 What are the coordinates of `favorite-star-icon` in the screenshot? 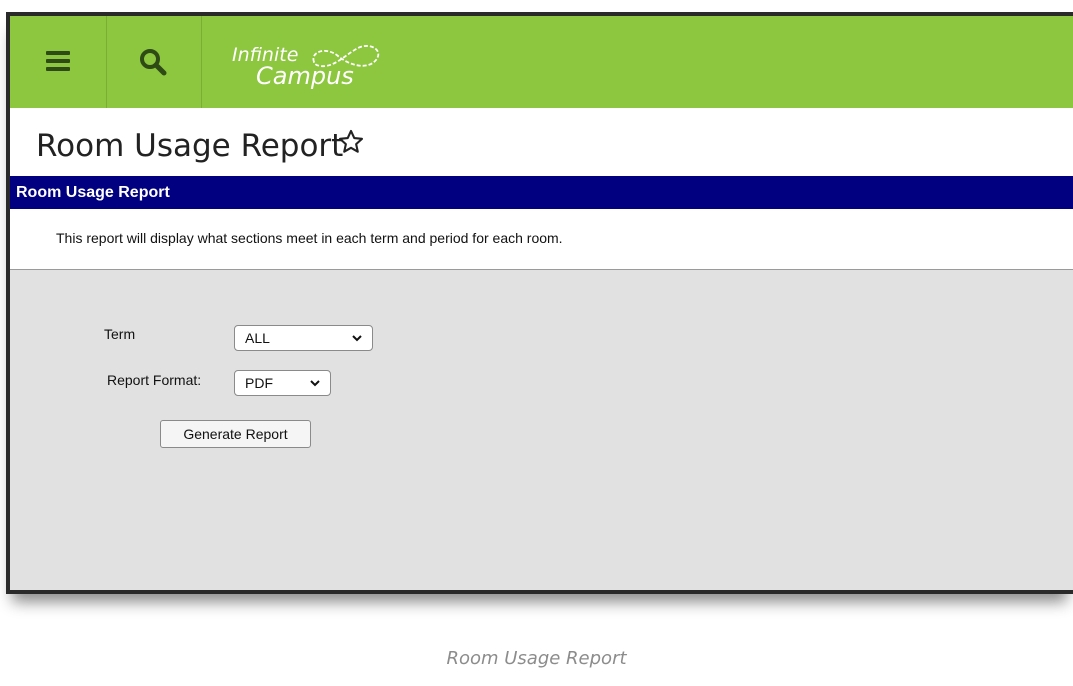 It's located at (351, 142).